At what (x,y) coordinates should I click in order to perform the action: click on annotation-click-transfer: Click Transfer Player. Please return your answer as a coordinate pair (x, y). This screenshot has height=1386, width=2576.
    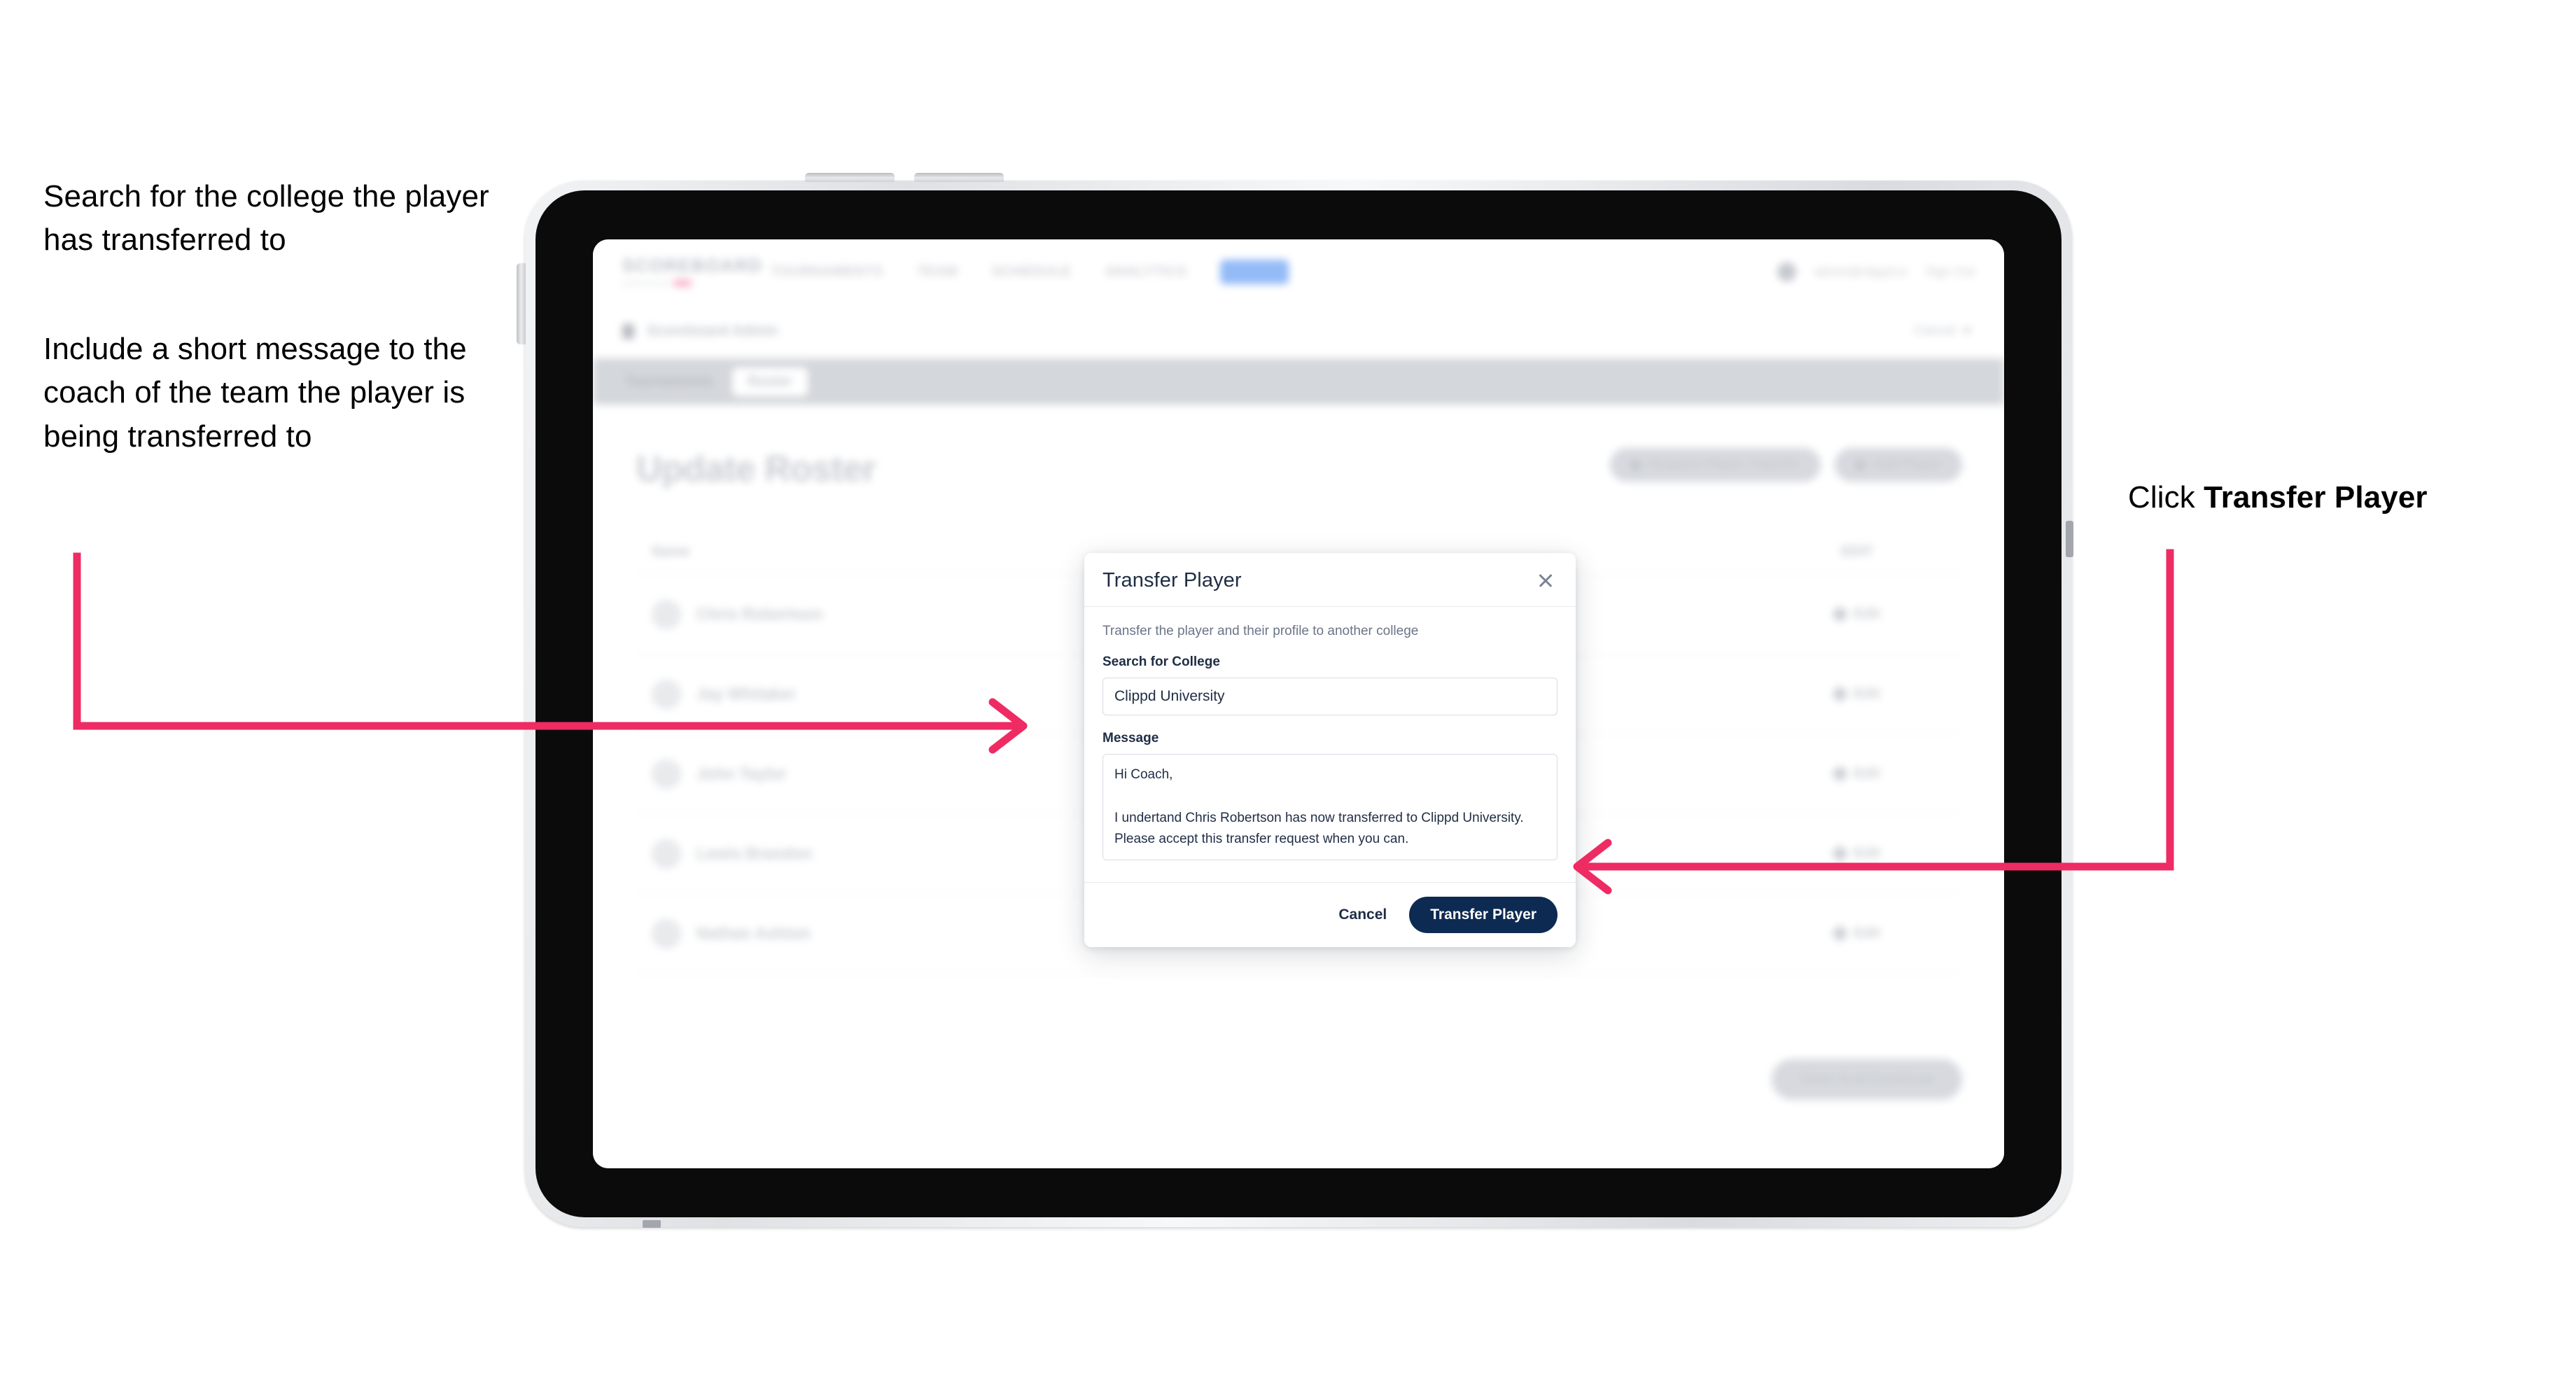
    Looking at the image, I should click on (2338, 497).